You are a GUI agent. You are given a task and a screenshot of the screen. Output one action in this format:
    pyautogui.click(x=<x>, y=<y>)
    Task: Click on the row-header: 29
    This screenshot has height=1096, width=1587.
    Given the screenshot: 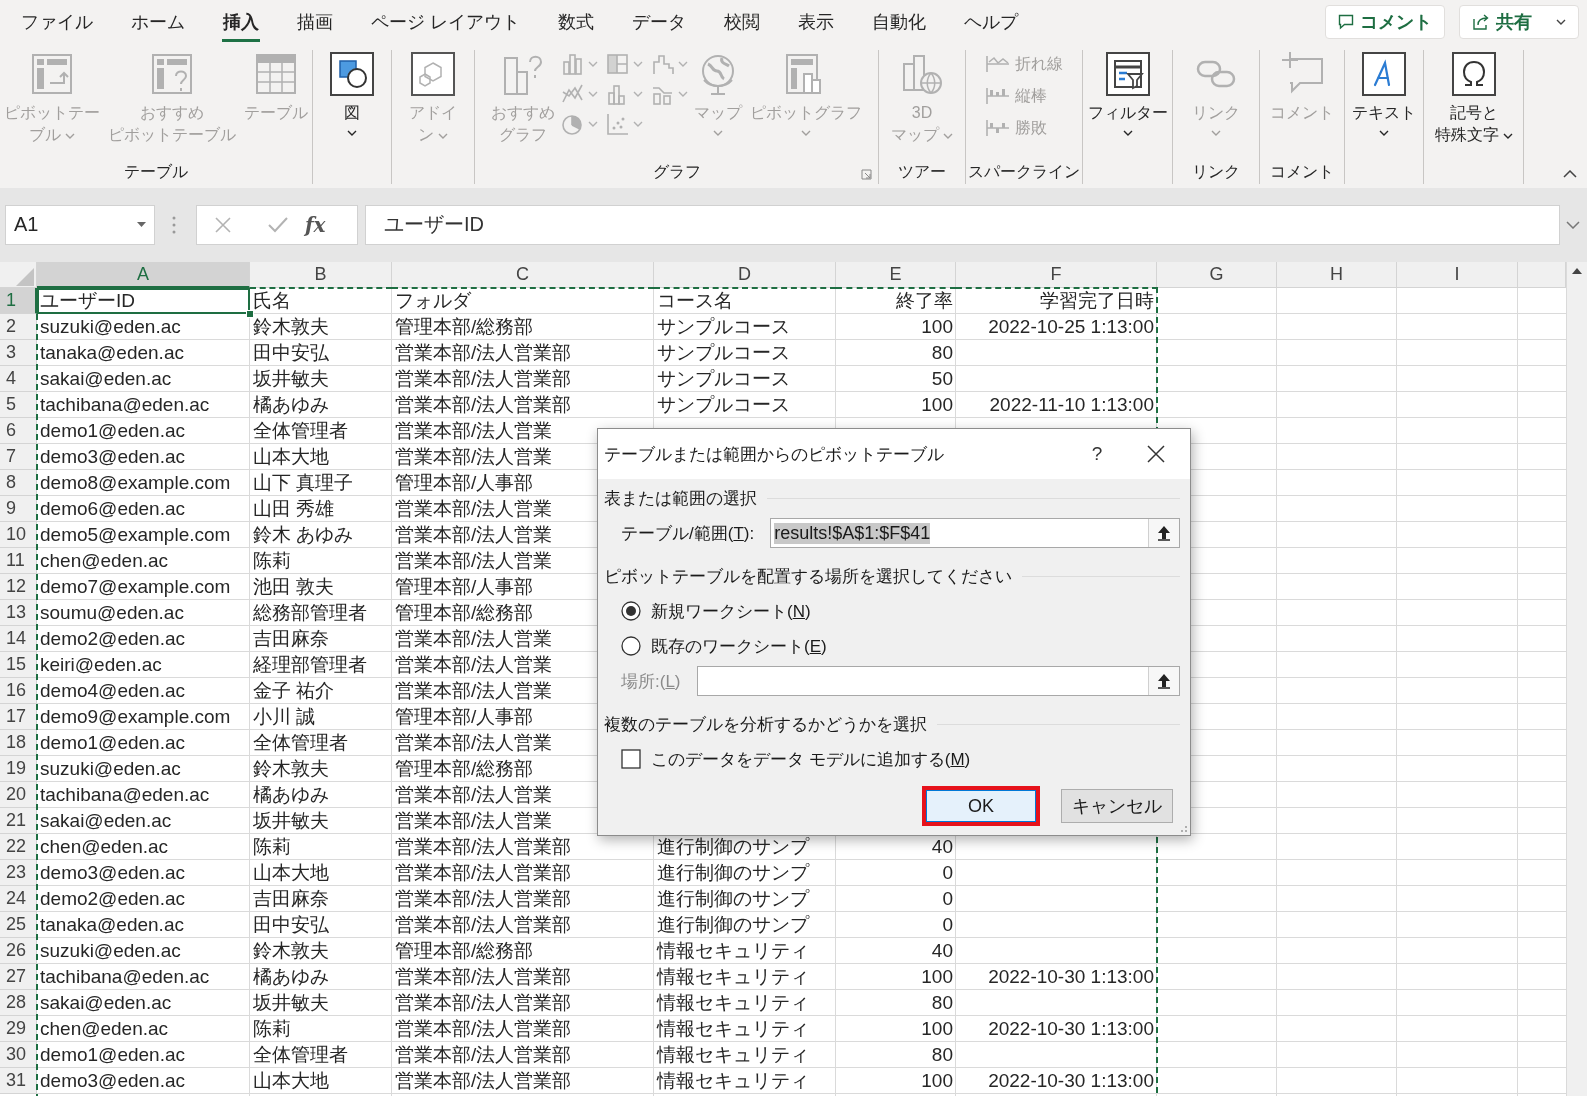 What is the action you would take?
    pyautogui.click(x=18, y=1029)
    